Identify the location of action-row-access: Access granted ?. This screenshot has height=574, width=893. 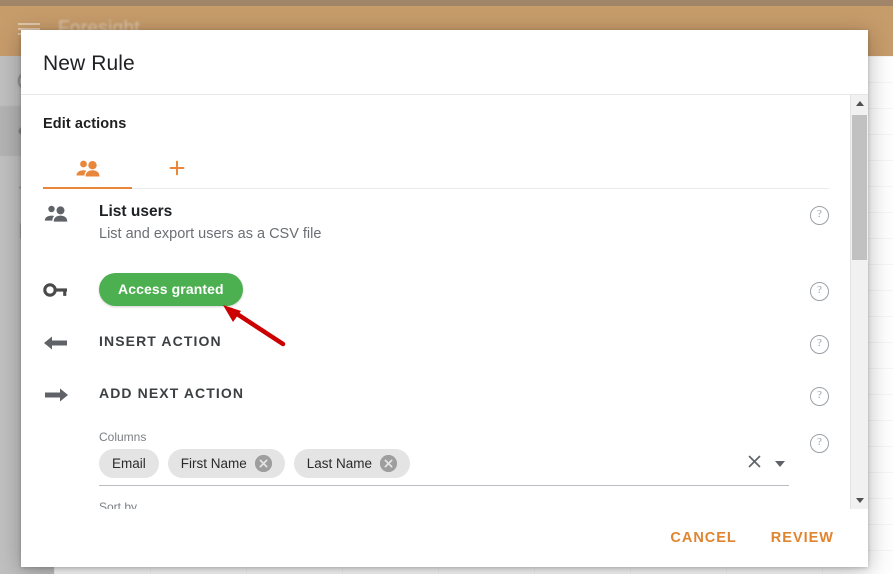
(436, 284).